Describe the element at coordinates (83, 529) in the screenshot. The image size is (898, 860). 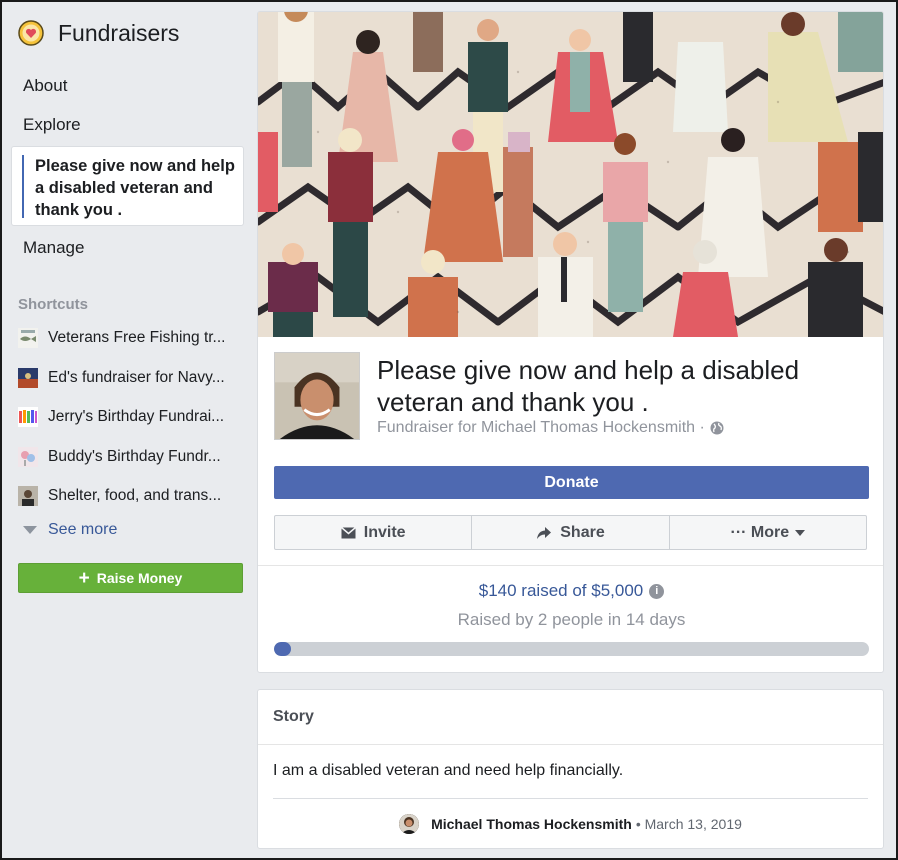
I see `see-more-label: See more` at that location.